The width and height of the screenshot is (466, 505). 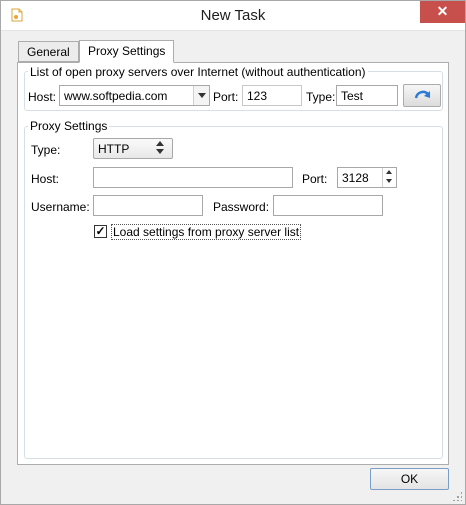 What do you see at coordinates (328, 205) in the screenshot?
I see `password-input` at bounding box center [328, 205].